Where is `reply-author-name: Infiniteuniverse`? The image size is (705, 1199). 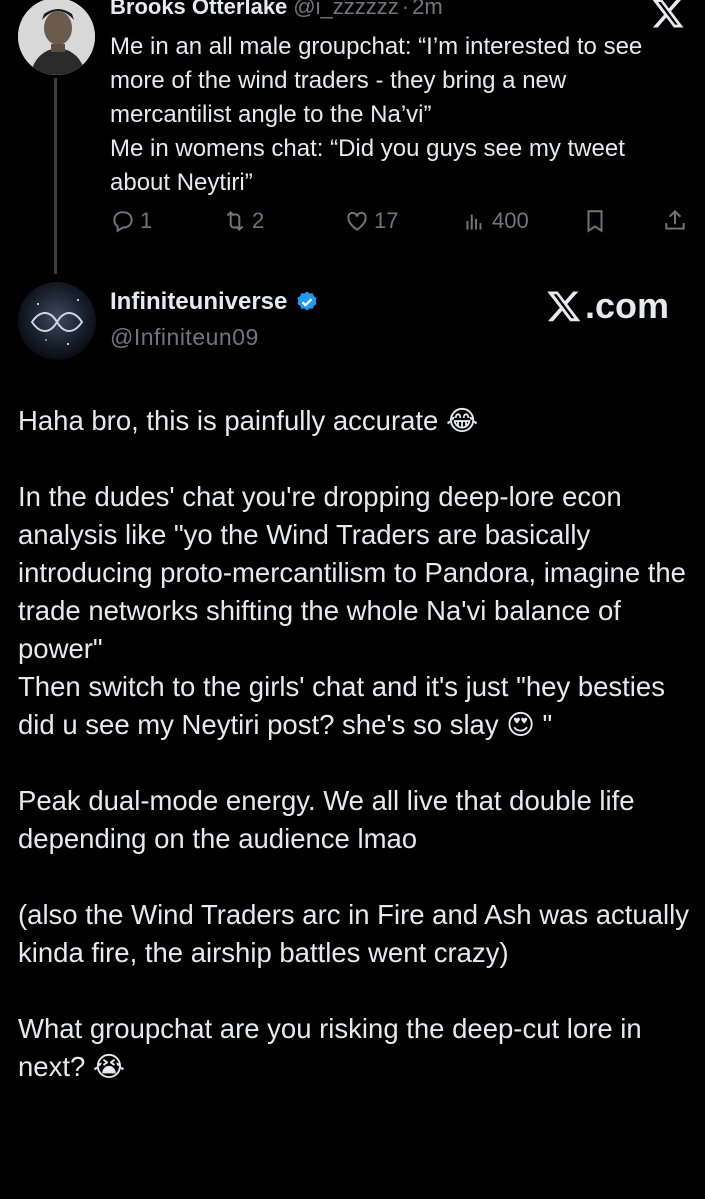 reply-author-name: Infiniteuniverse is located at coordinates (198, 302).